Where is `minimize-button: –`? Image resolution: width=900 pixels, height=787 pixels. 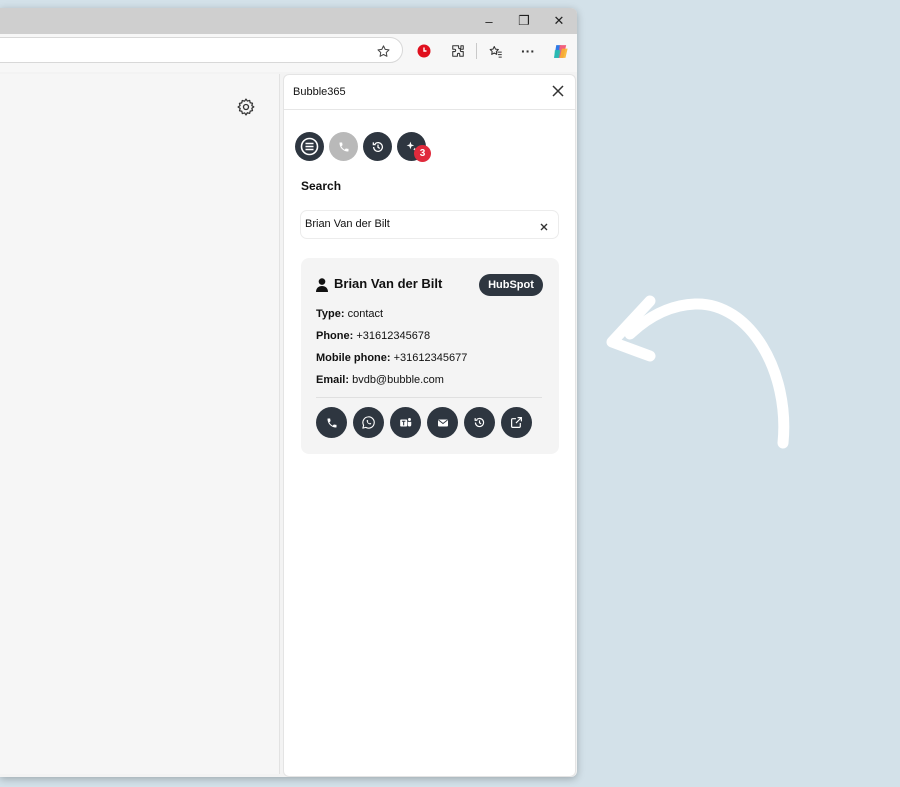 minimize-button: – is located at coordinates (489, 21).